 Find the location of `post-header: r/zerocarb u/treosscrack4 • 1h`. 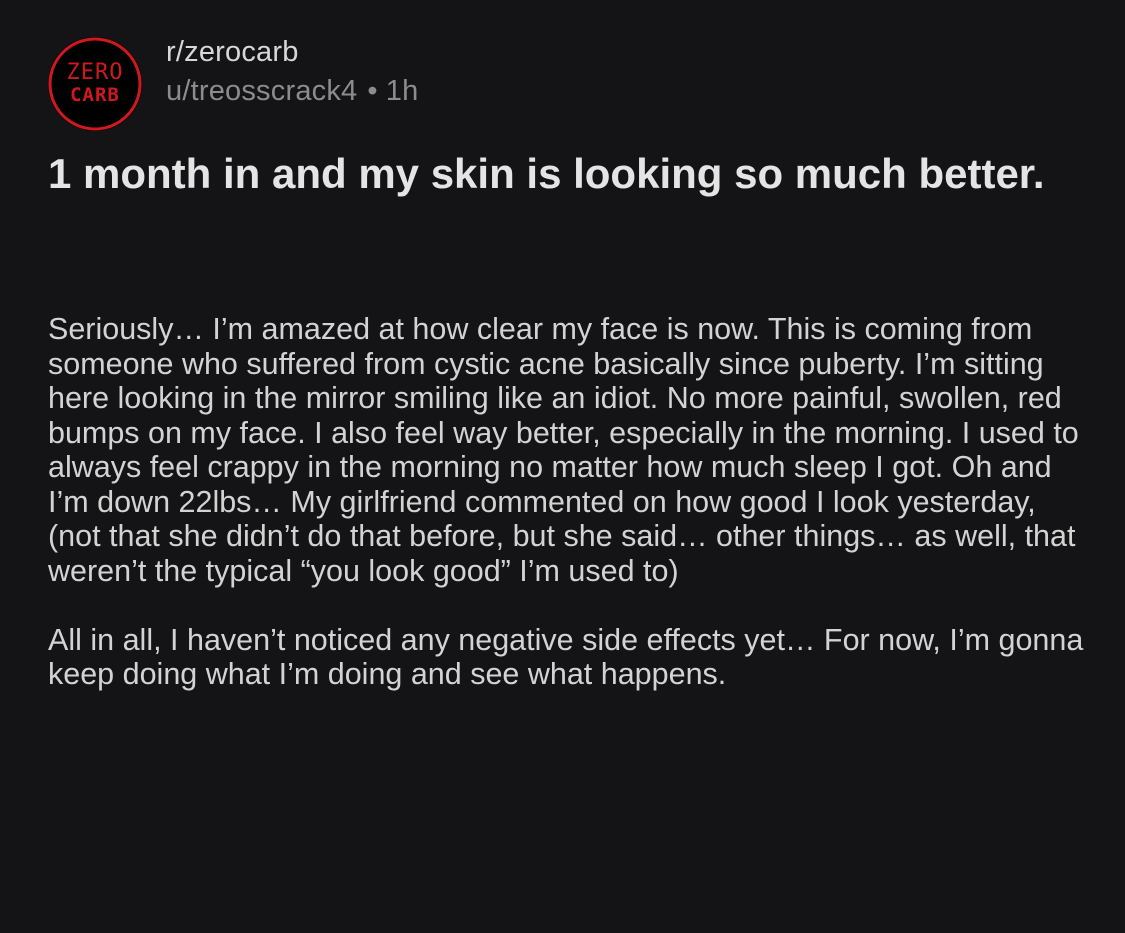

post-header: r/zerocarb u/treosscrack4 • 1h is located at coordinates (292, 71).